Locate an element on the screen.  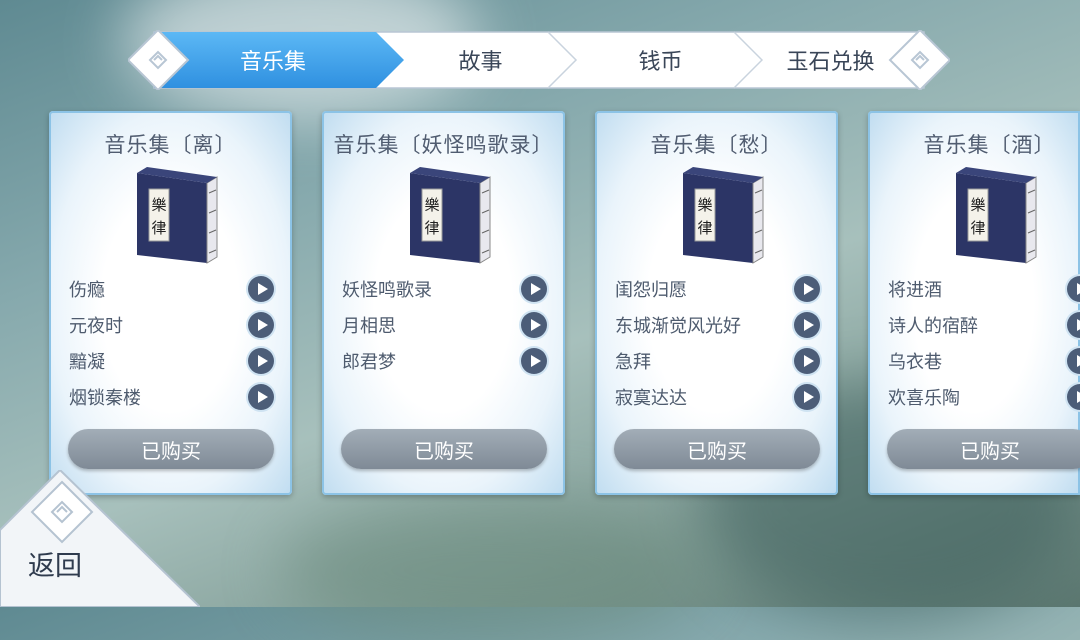
song-row: 东城渐觉风光好 is located at coordinates (717, 325).